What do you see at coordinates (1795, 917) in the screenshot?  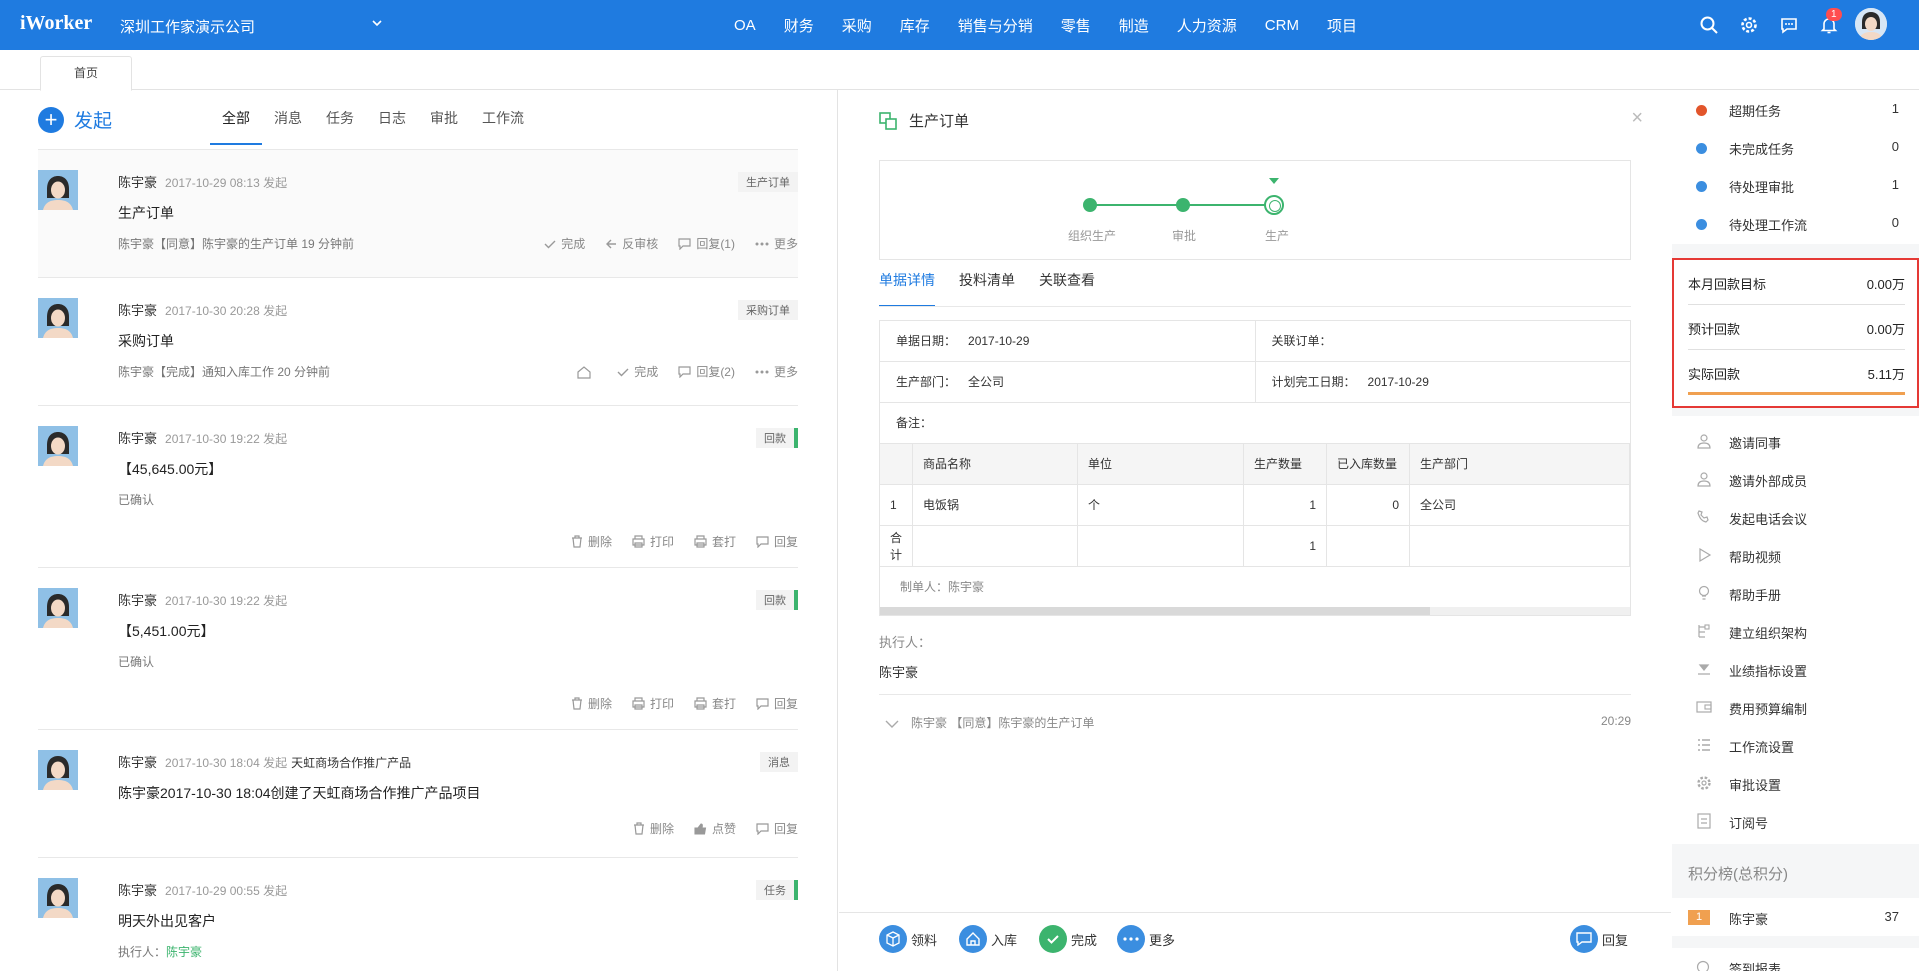 I see `ranking-row: 1 陈宇豪 37` at bounding box center [1795, 917].